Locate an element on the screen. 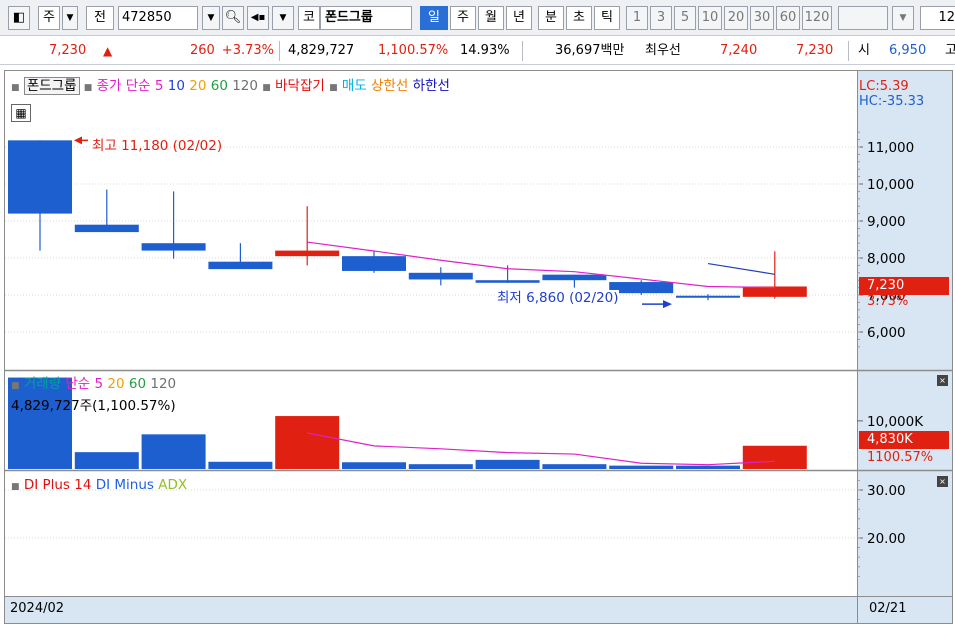 The width and height of the screenshot is (955, 626). legend-vol-ma5: 단순 5 is located at coordinates (84, 384).